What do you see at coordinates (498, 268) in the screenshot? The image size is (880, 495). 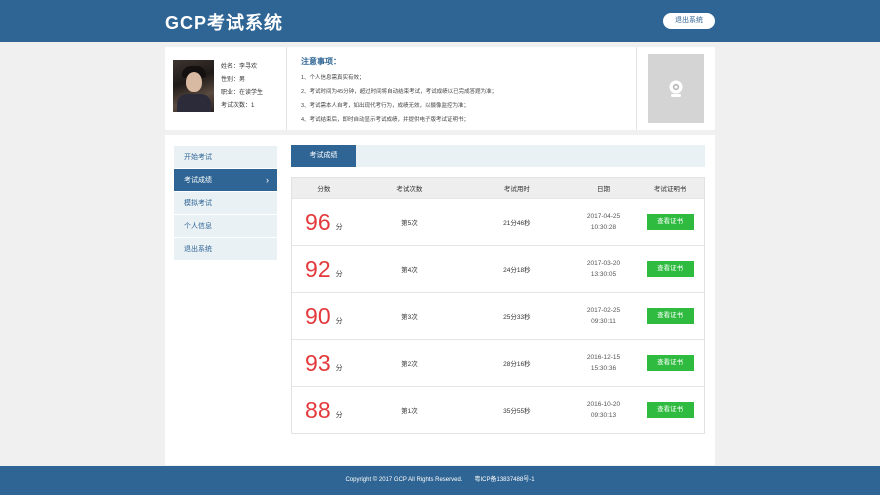 I see `table-row: 92 分 第4次 24分18秒 2017-03-20 13:30:05 查看证书` at bounding box center [498, 268].